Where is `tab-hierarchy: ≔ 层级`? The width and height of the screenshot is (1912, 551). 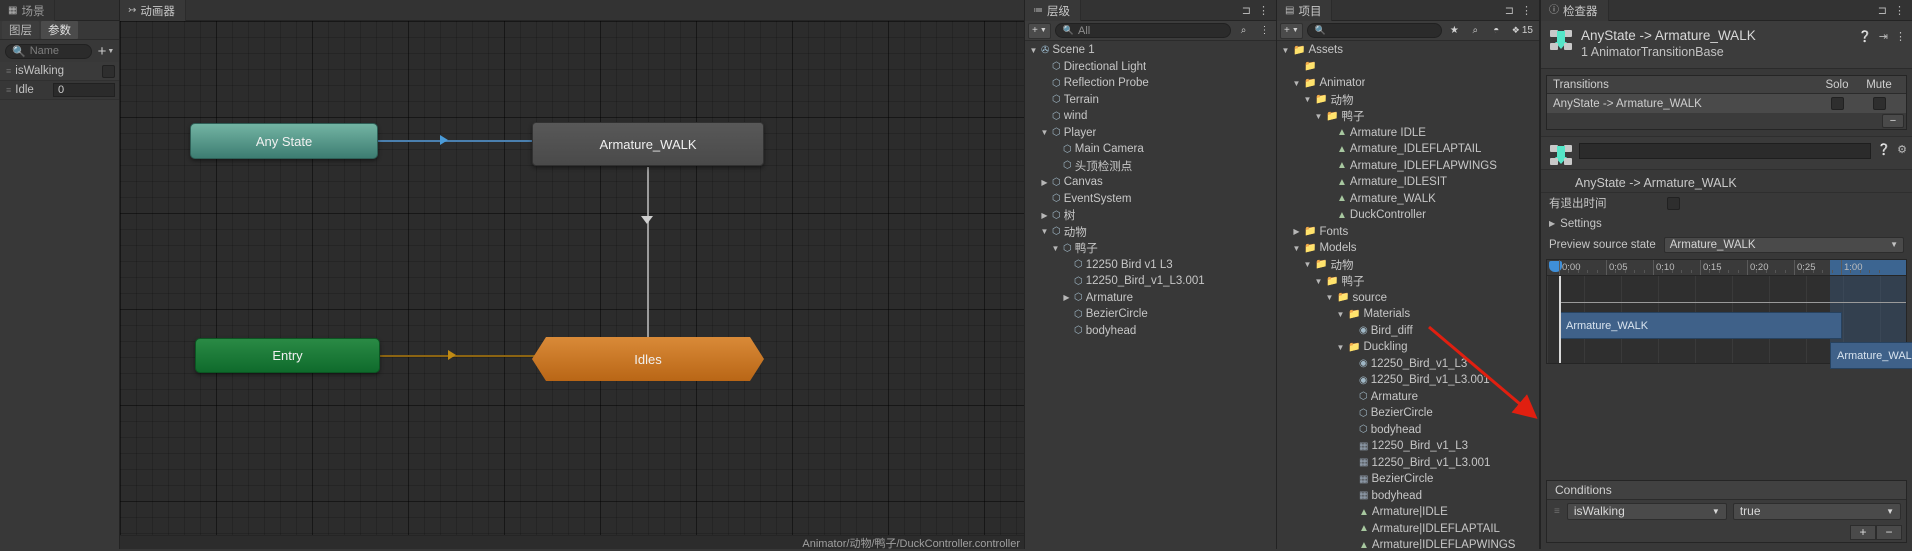 tab-hierarchy: ≔ 层级 is located at coordinates (1053, 10).